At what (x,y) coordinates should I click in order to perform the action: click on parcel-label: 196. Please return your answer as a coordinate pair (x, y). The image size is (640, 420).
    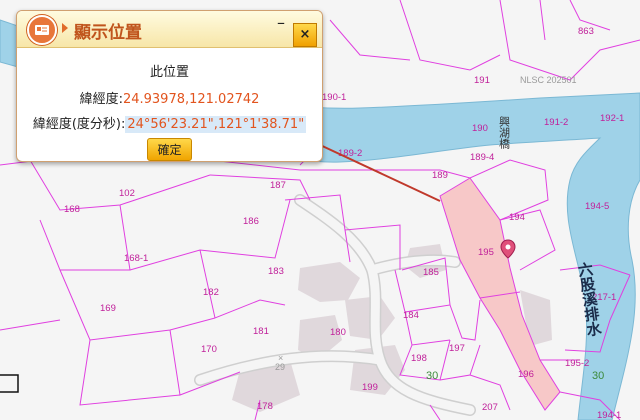
    Looking at the image, I should click on (526, 374).